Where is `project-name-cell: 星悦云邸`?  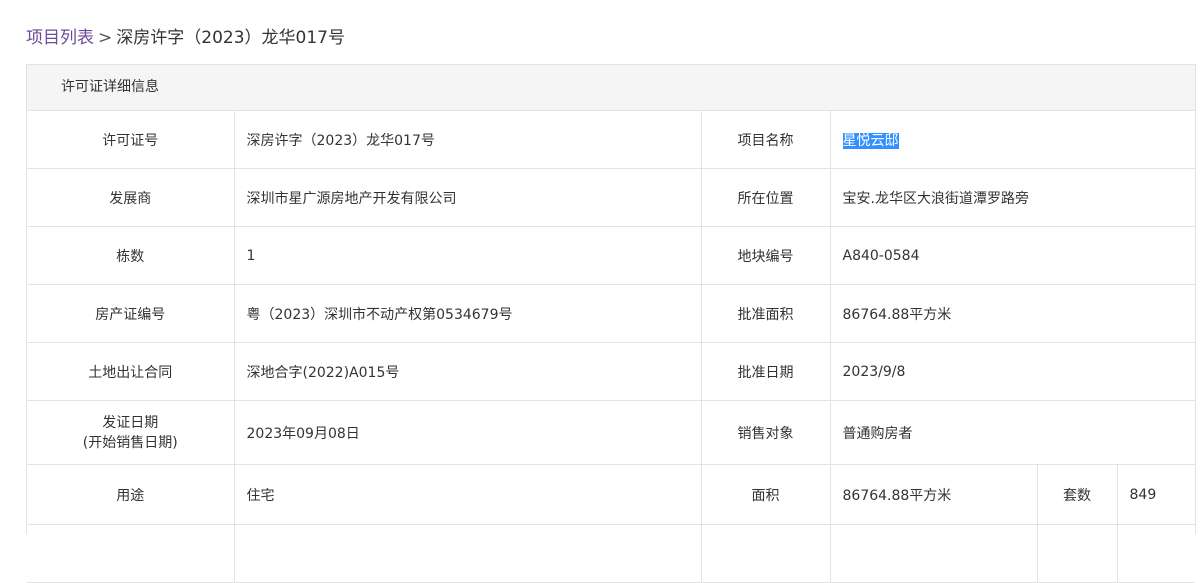 project-name-cell: 星悦云邸 is located at coordinates (1013, 140).